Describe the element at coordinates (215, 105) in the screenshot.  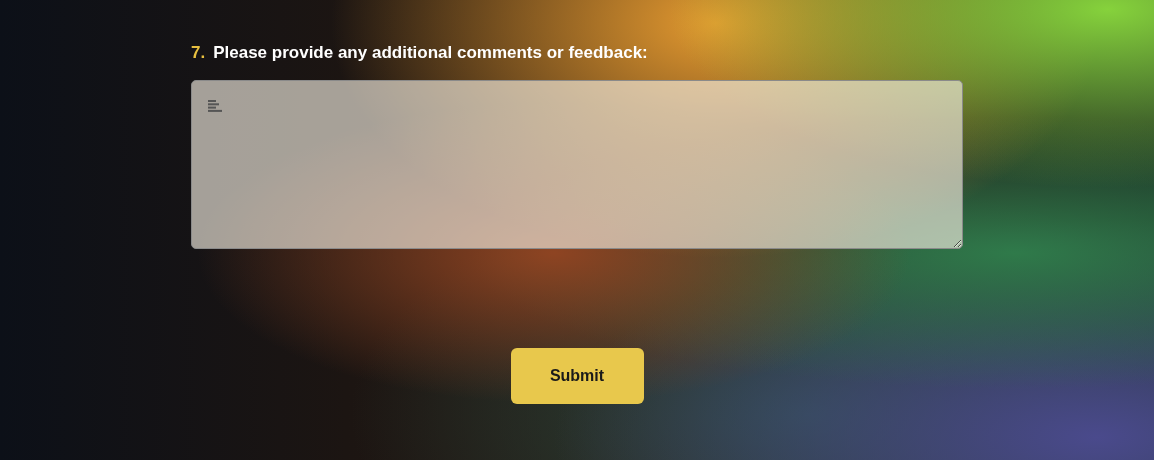
I see `text-align-icon` at that location.